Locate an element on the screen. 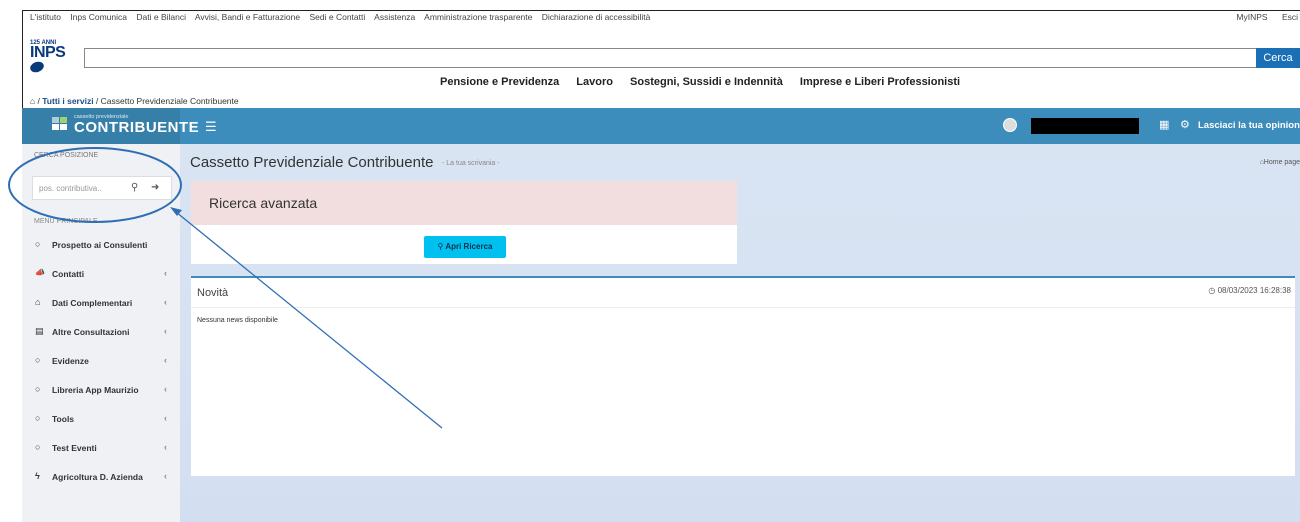 The image size is (1300, 522). sidebar-item: ⌂ Dati Complementari ‹ is located at coordinates (101, 302).